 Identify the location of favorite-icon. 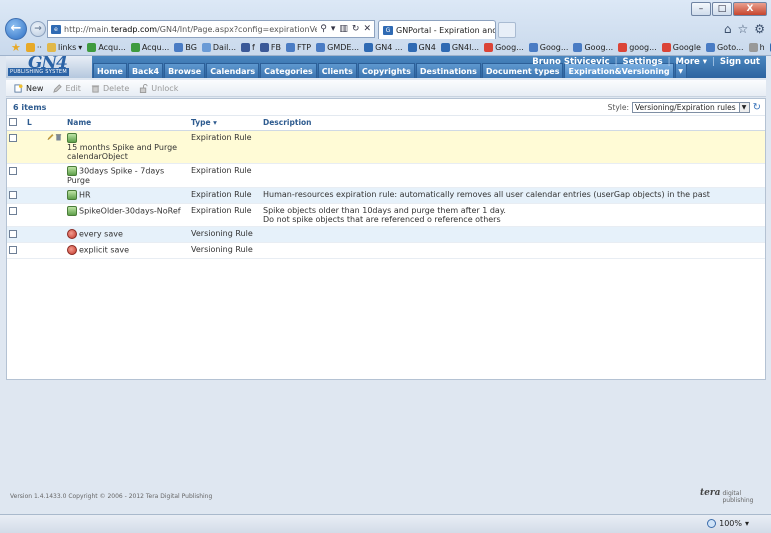
(578, 47).